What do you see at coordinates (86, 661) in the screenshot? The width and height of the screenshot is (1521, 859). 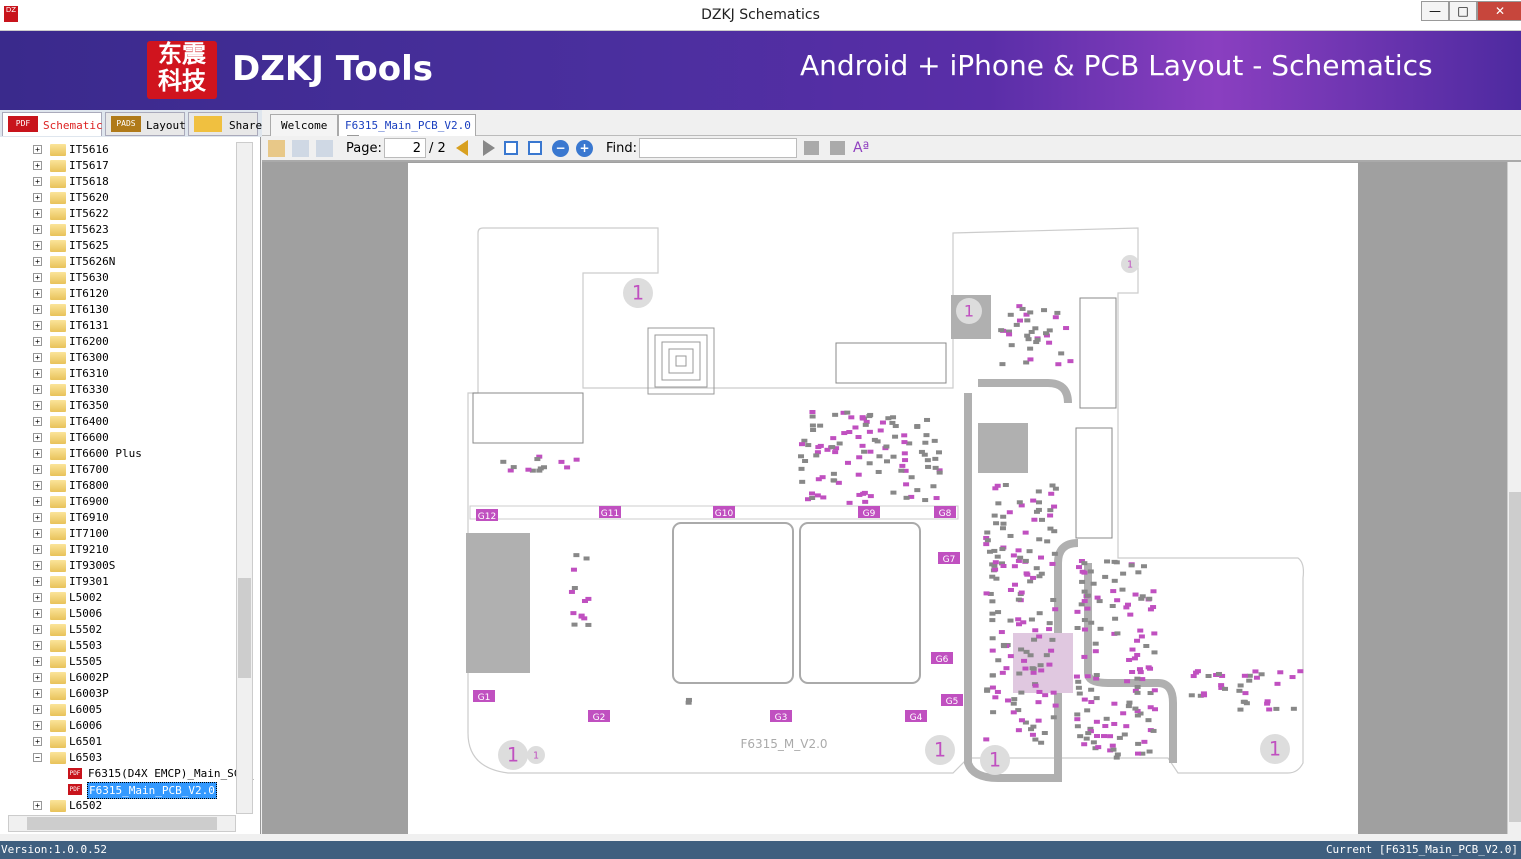 I see `tree-item-label: L5505` at bounding box center [86, 661].